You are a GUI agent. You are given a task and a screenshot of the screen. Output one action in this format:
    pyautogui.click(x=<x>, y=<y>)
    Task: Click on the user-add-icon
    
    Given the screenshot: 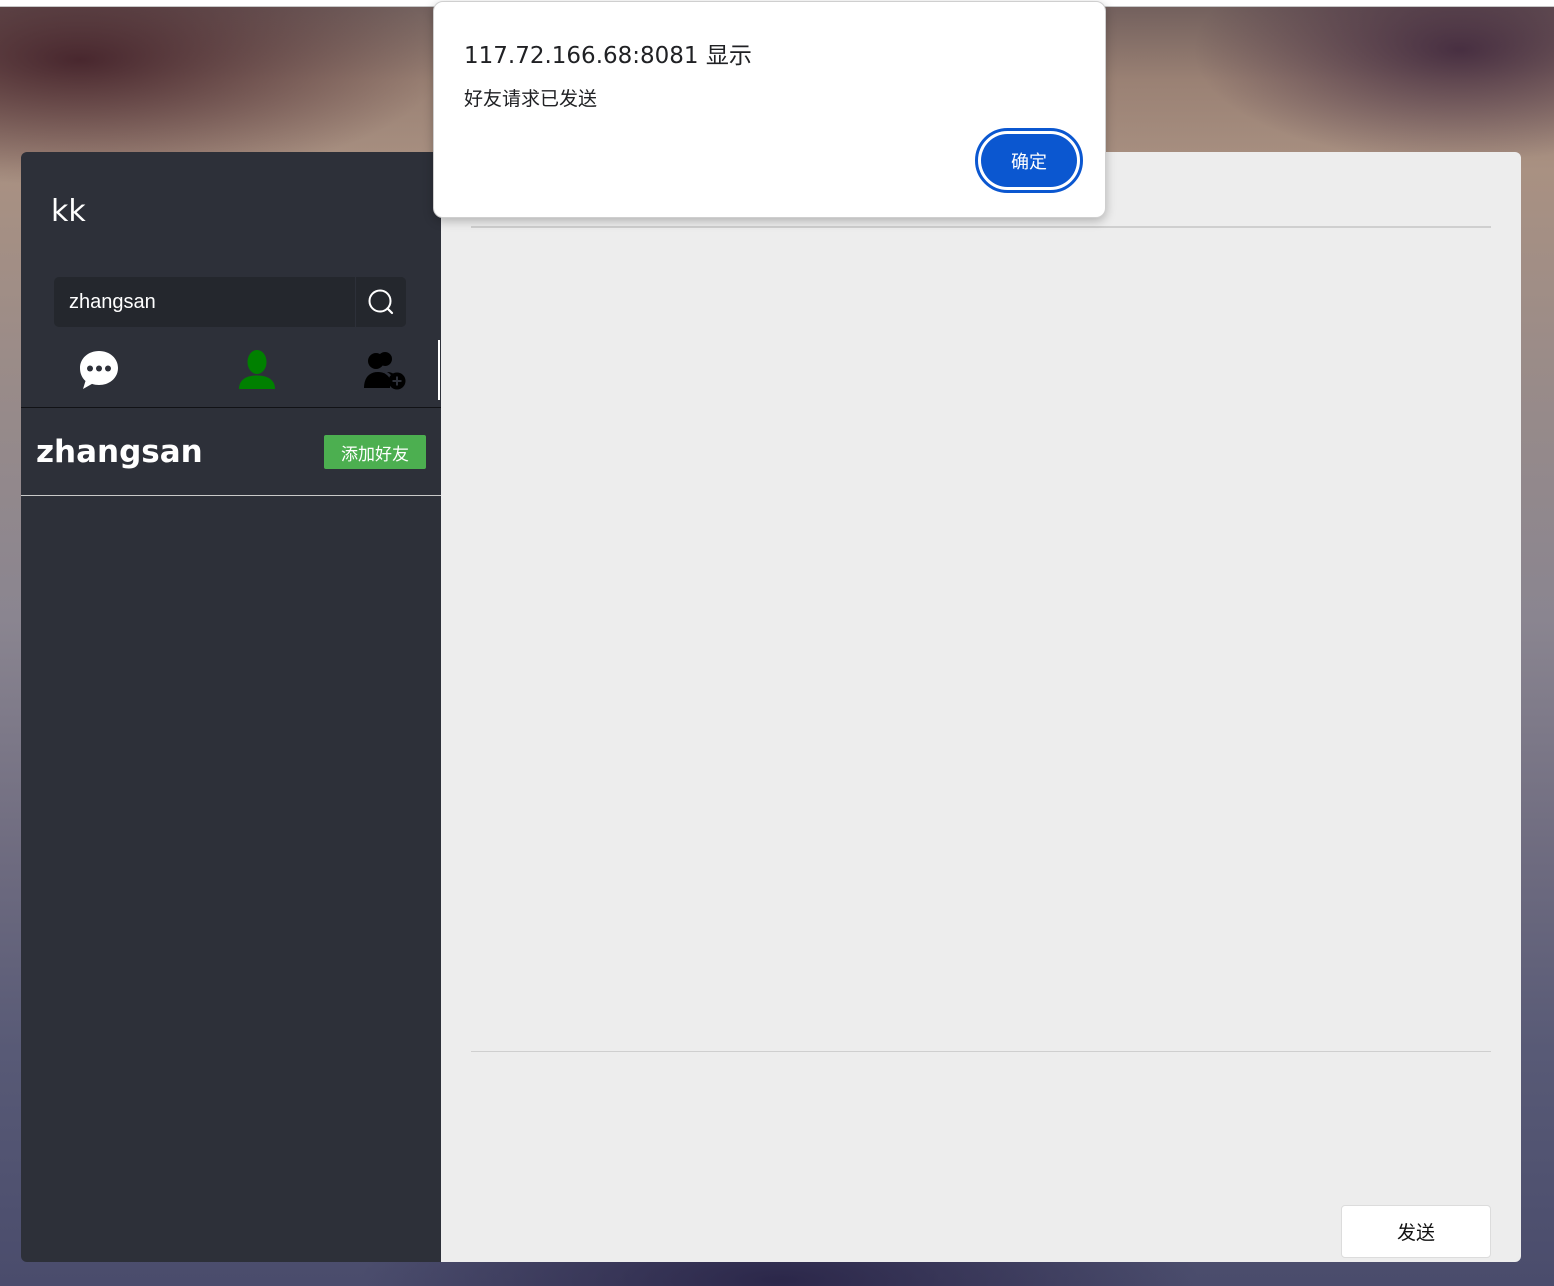 What is the action you would take?
    pyautogui.click(x=385, y=371)
    